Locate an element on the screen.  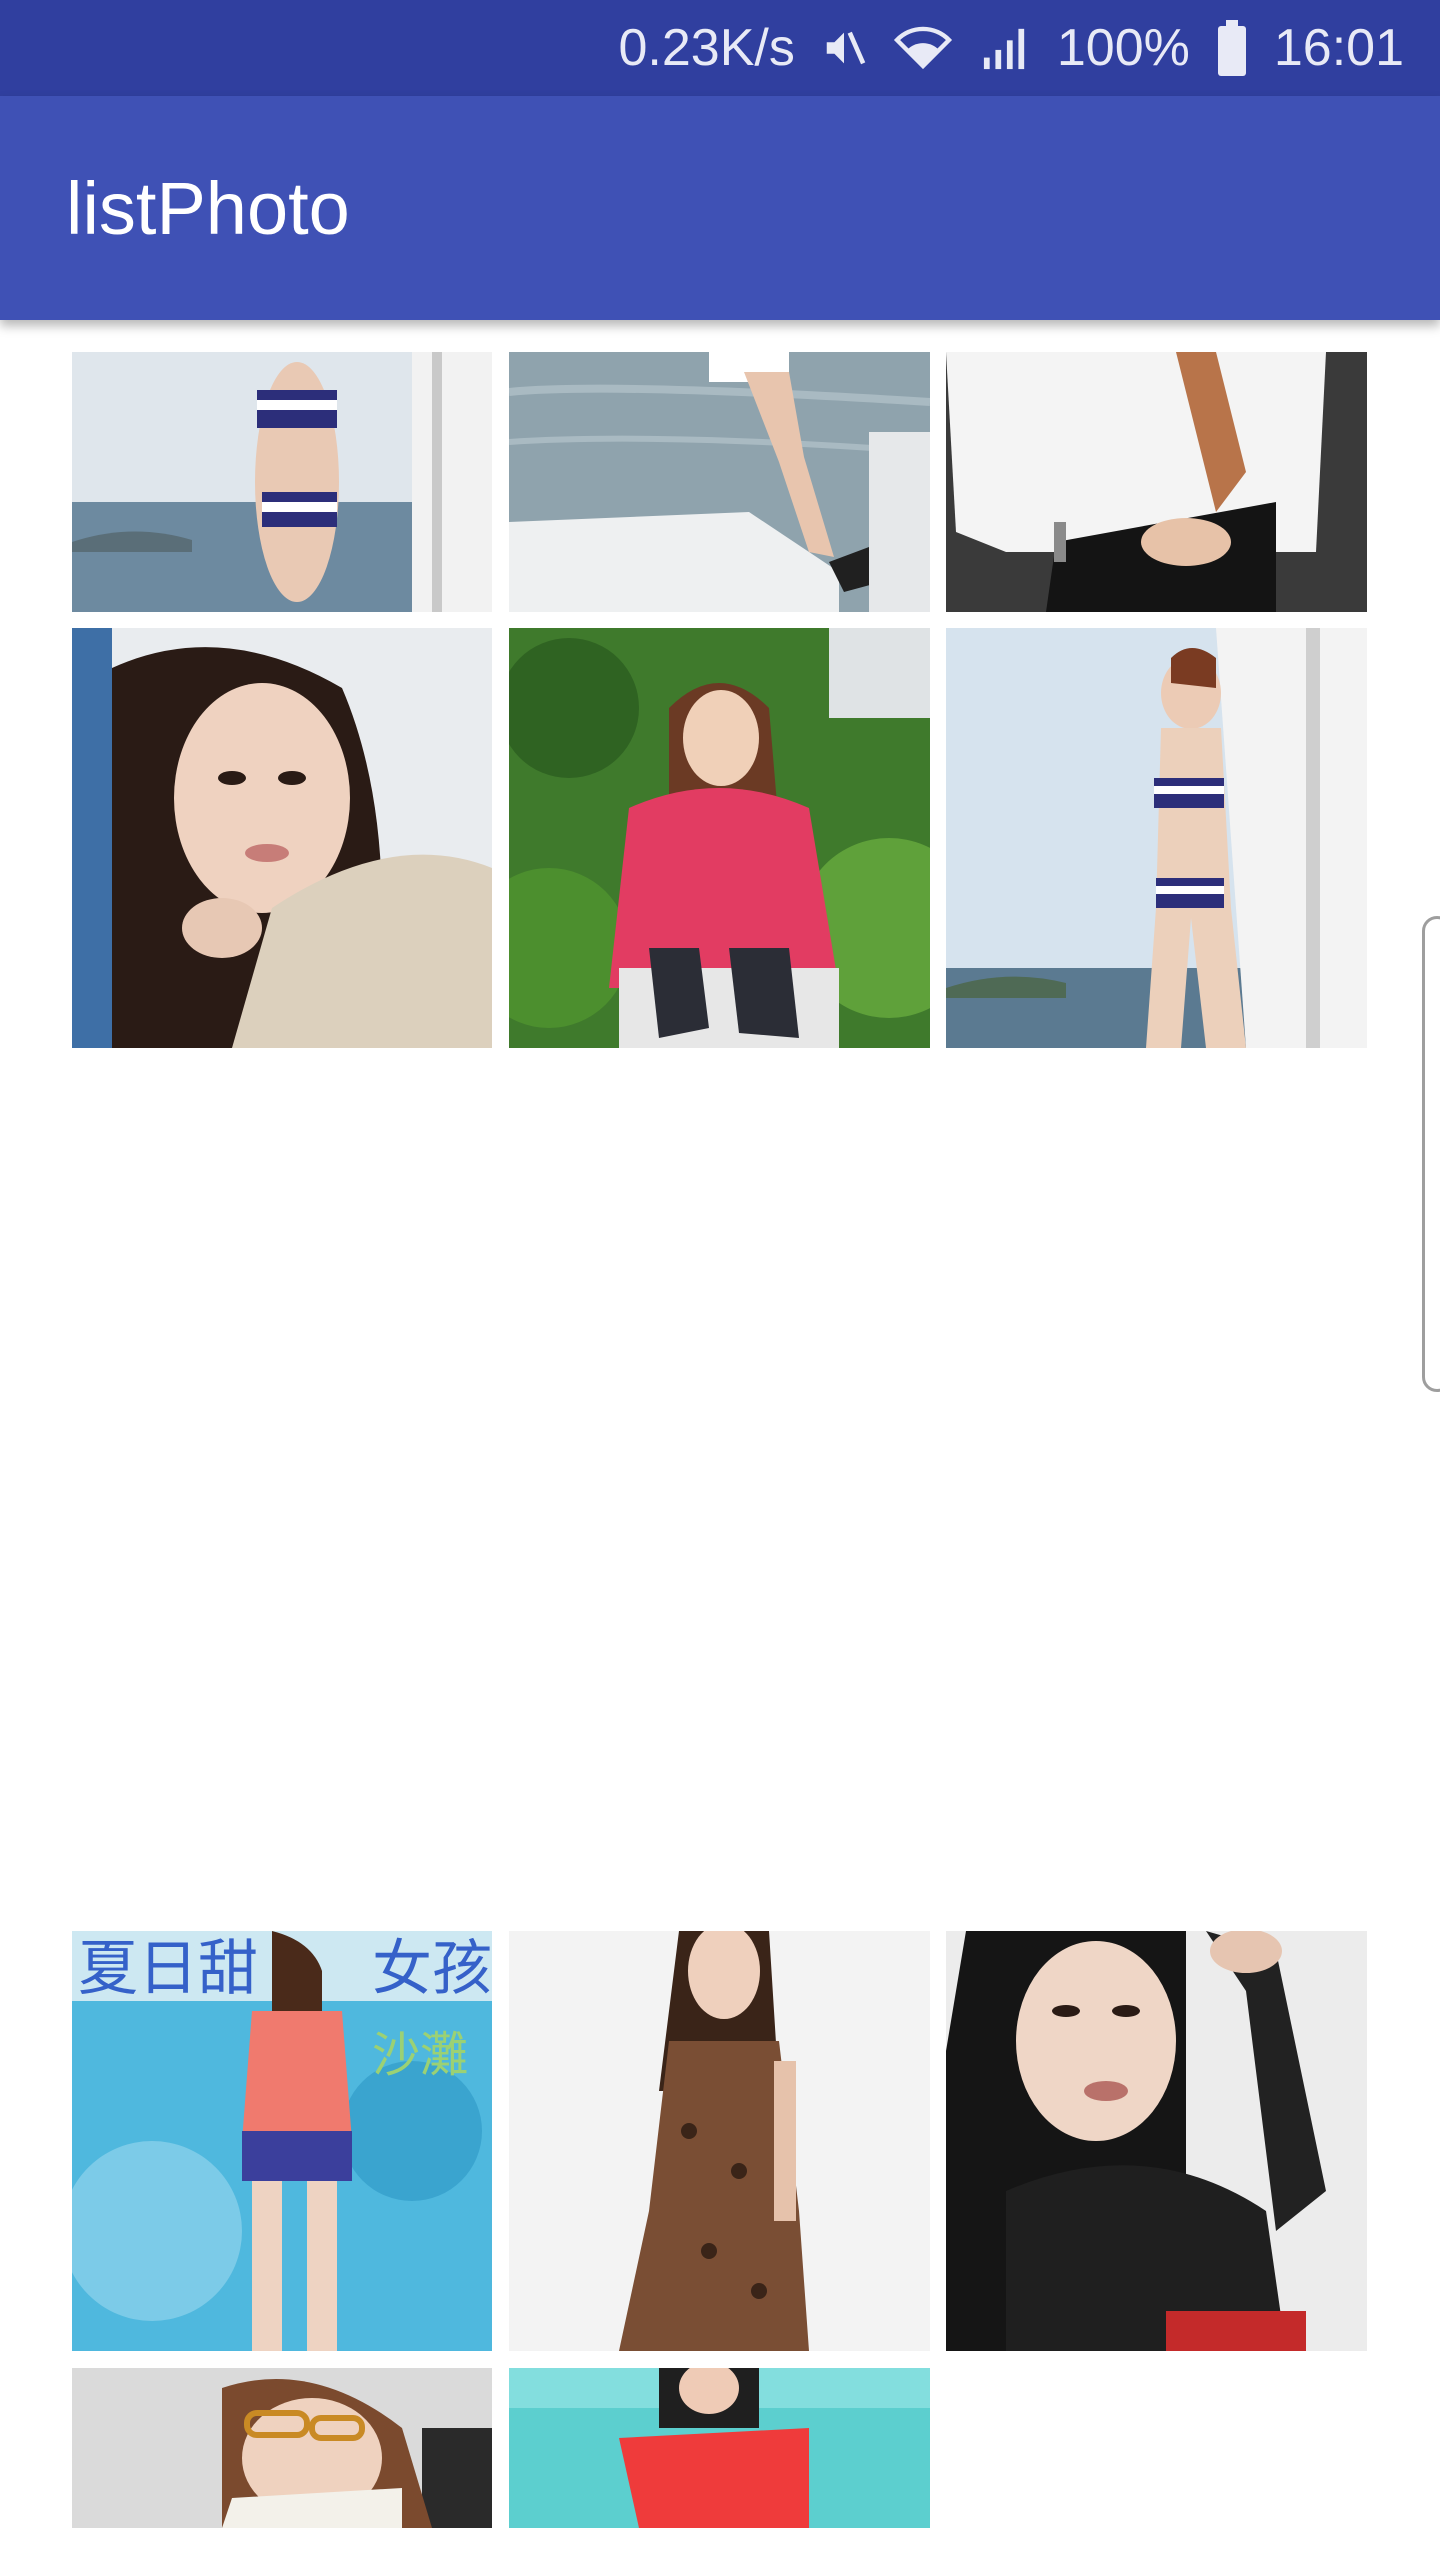
photo-tile: 夏日甜 女孩 沙灘 is located at coordinates (282, 2141).